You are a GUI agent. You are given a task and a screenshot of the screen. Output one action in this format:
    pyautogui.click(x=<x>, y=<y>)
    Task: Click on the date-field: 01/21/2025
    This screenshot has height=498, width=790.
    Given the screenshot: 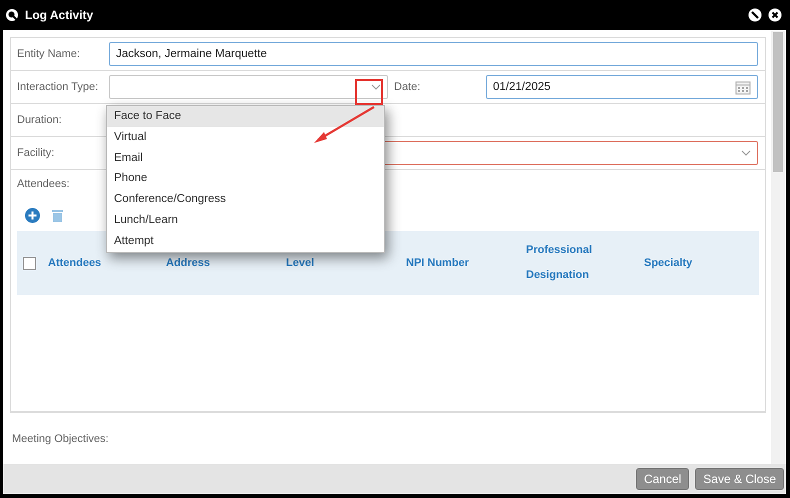 What is the action you would take?
    pyautogui.click(x=622, y=87)
    